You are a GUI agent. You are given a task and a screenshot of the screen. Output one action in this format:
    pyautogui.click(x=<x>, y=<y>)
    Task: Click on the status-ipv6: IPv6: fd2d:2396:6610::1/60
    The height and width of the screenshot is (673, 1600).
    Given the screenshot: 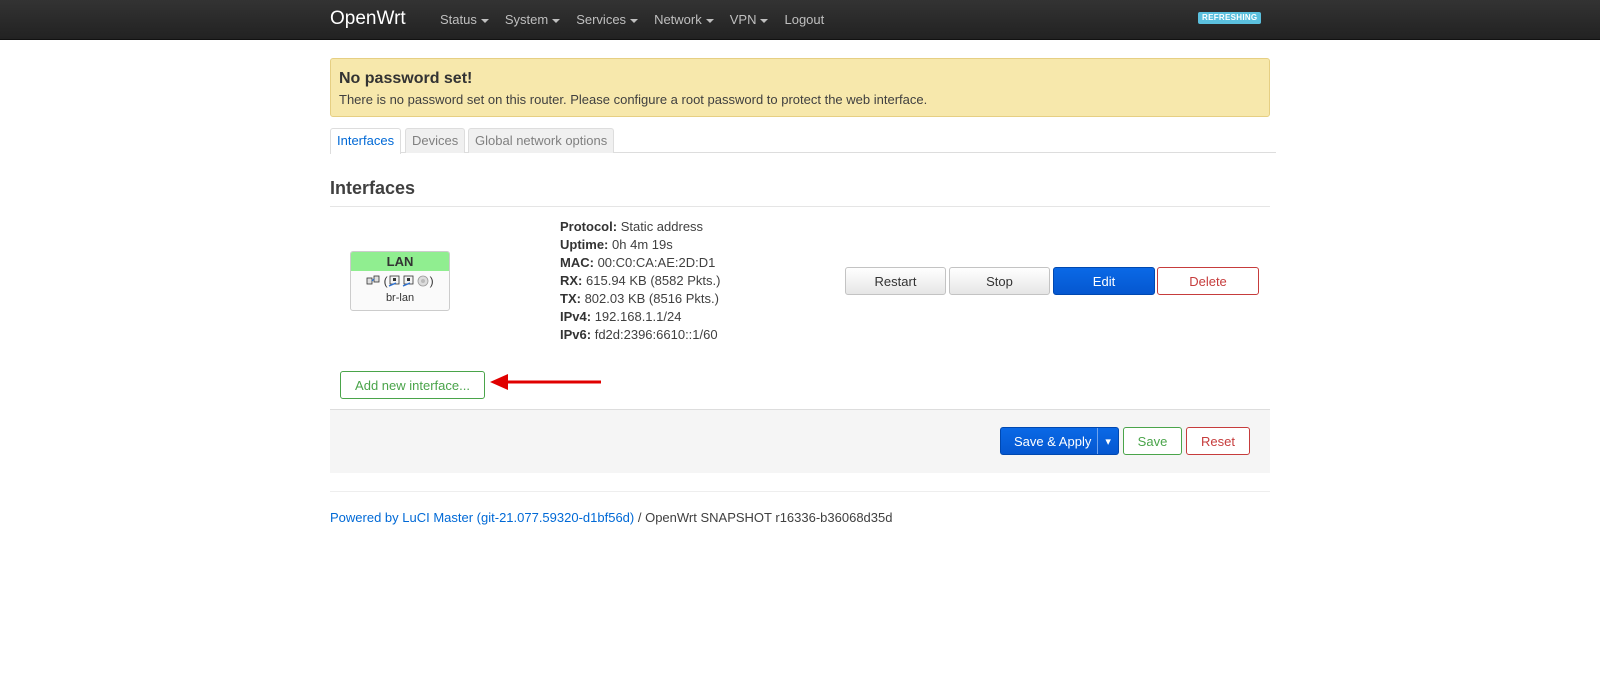 What is the action you would take?
    pyautogui.click(x=640, y=335)
    